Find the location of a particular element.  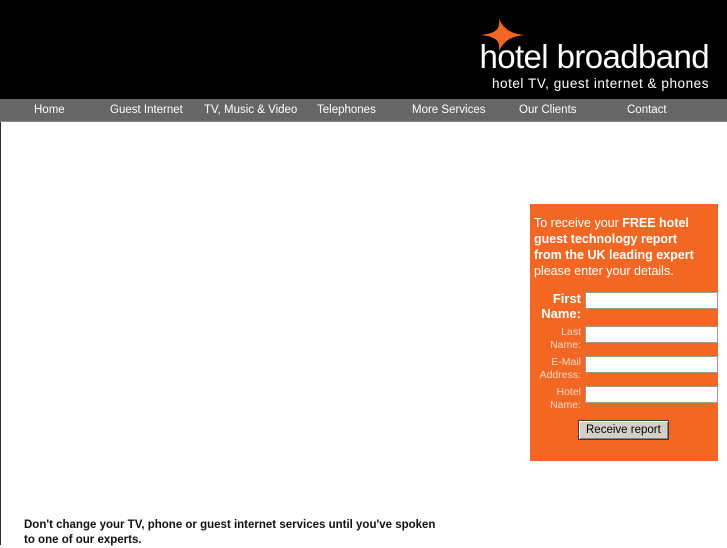

form-row-first-name: First Name: is located at coordinates (624, 306).